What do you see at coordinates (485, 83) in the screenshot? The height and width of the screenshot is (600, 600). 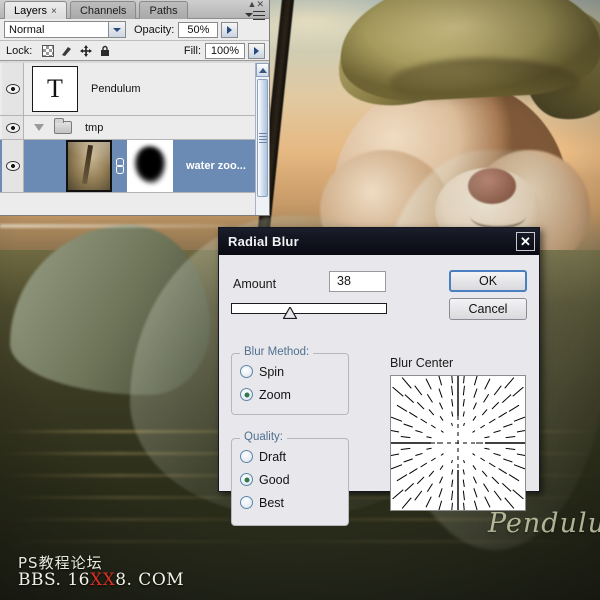 I see `pirate-hat-shadow` at bounding box center [485, 83].